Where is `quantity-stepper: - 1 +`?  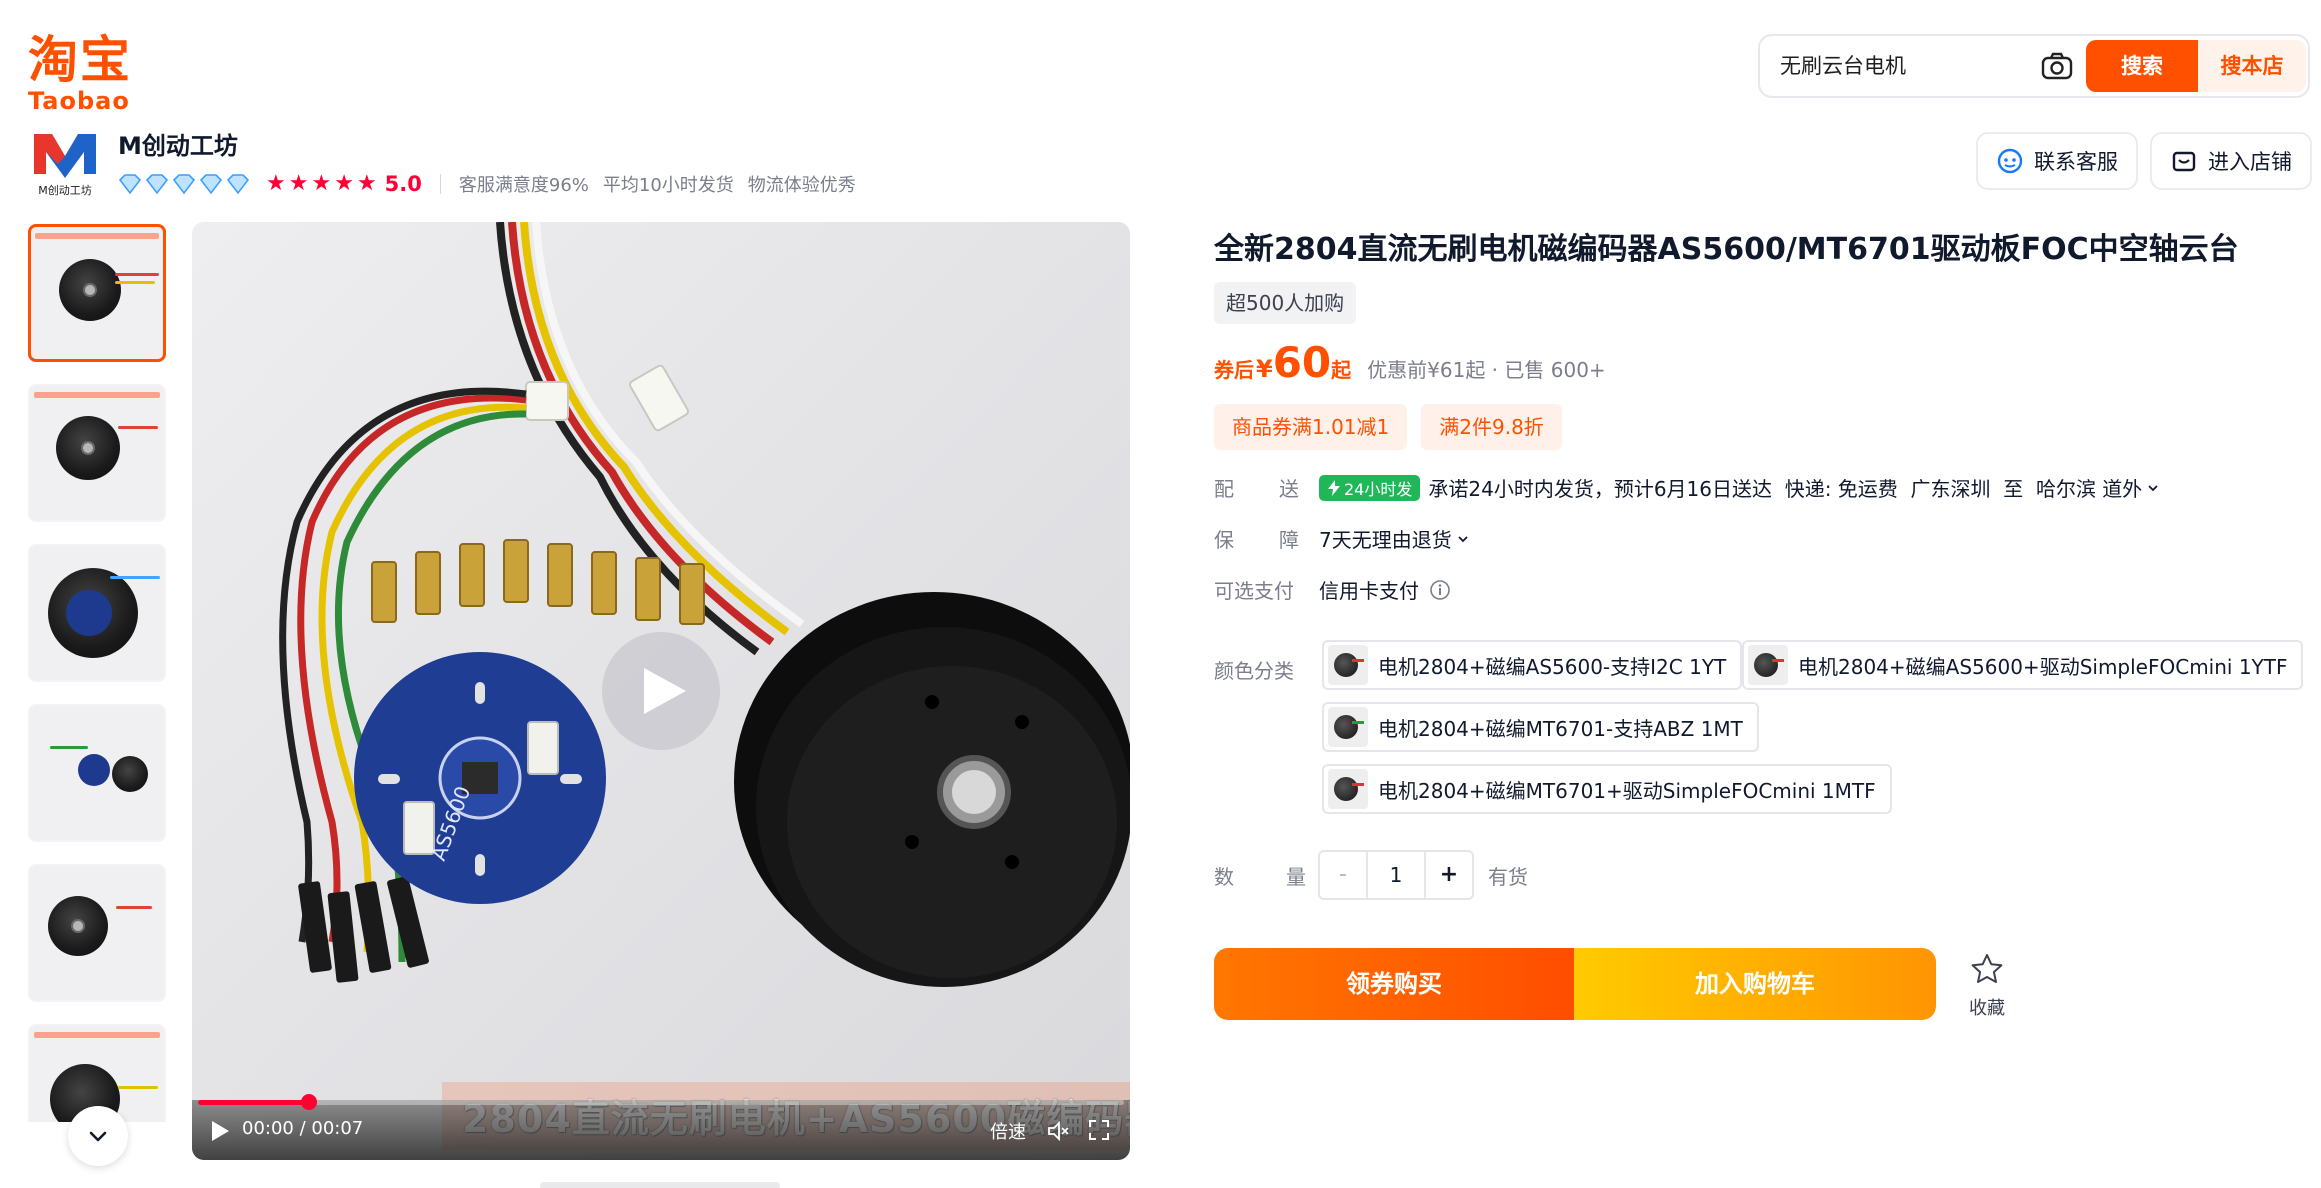
quantity-stepper: - 1 + is located at coordinates (1396, 875).